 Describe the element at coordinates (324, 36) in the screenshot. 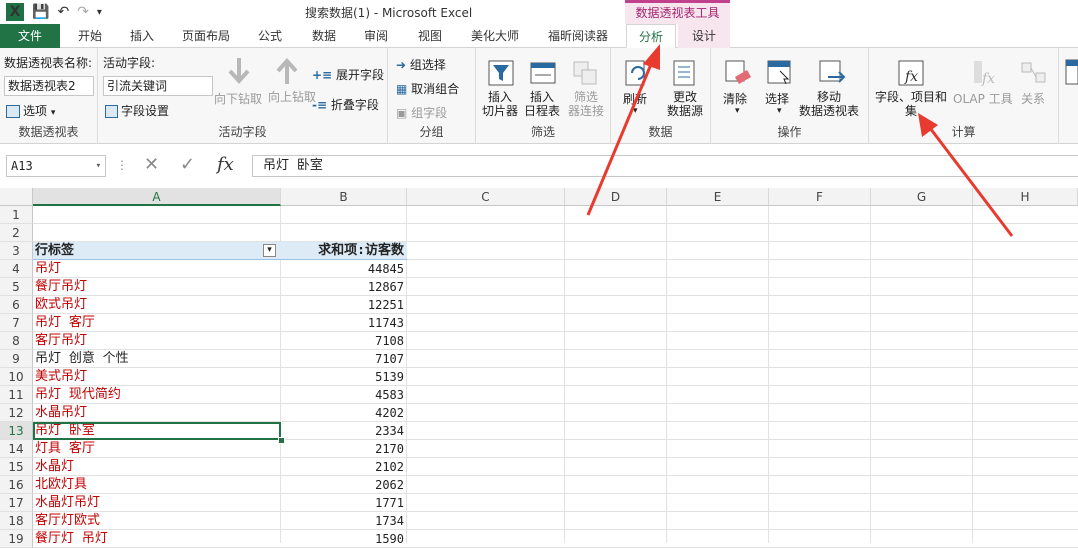

I see `tab-data: 数据` at that location.